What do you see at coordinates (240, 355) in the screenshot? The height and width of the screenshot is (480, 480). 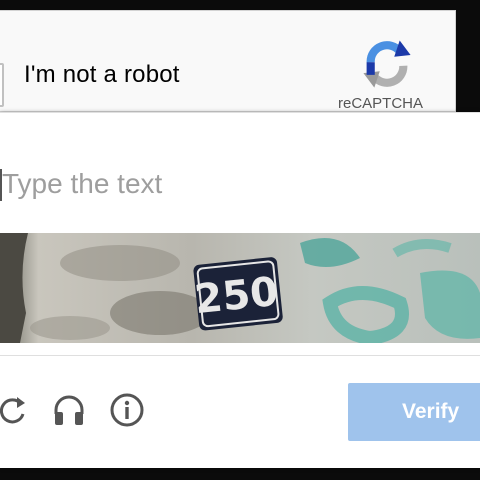 I see `toolbar-divider` at bounding box center [240, 355].